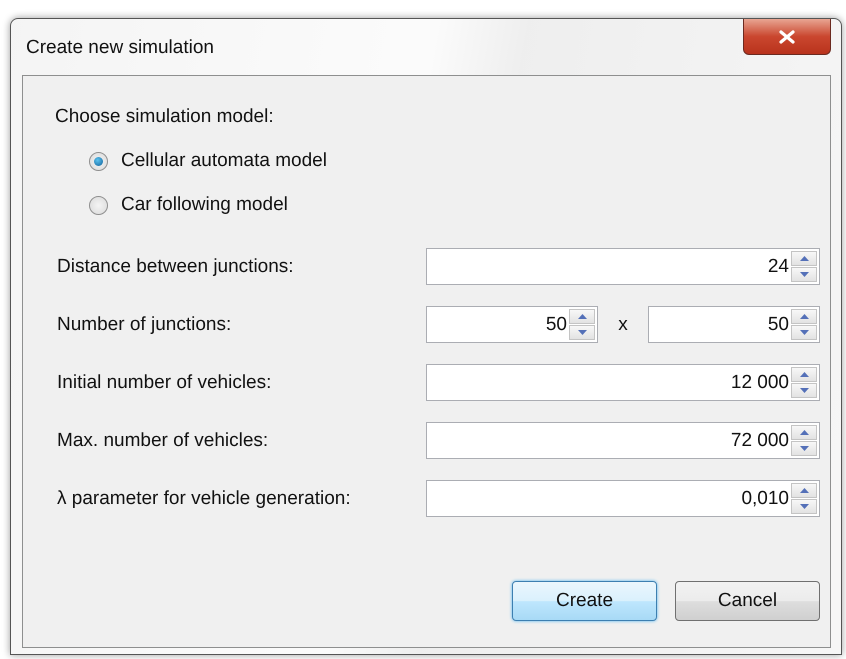  What do you see at coordinates (164, 383) in the screenshot?
I see `field-label: Initial number of vehicles:` at bounding box center [164, 383].